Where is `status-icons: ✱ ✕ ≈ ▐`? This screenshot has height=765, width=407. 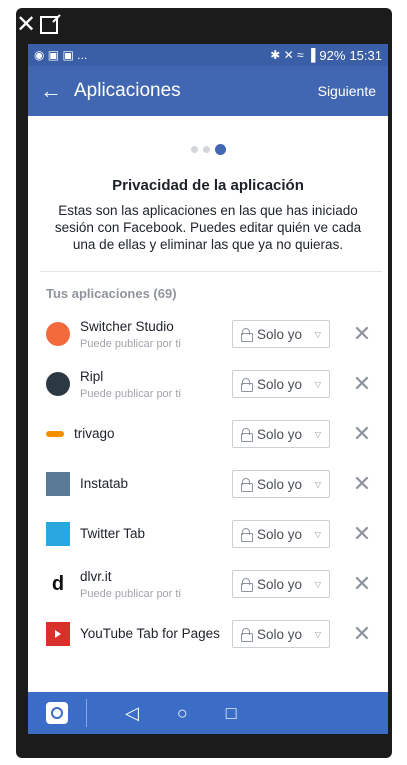
status-icons: ✱ ✕ ≈ ▐ is located at coordinates (293, 55).